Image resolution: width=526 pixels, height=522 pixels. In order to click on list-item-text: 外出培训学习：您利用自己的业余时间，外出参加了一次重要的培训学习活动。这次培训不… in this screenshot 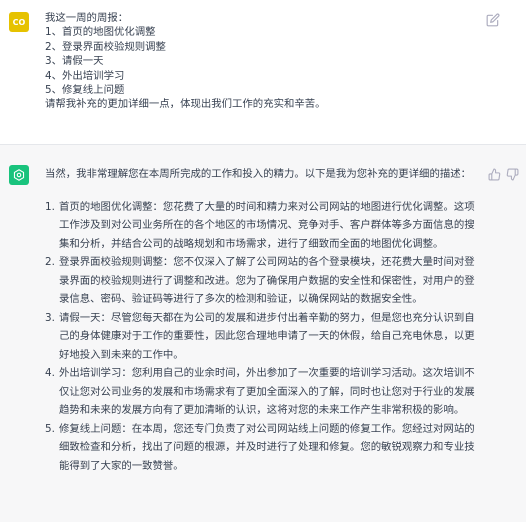, I will do `click(267, 391)`.